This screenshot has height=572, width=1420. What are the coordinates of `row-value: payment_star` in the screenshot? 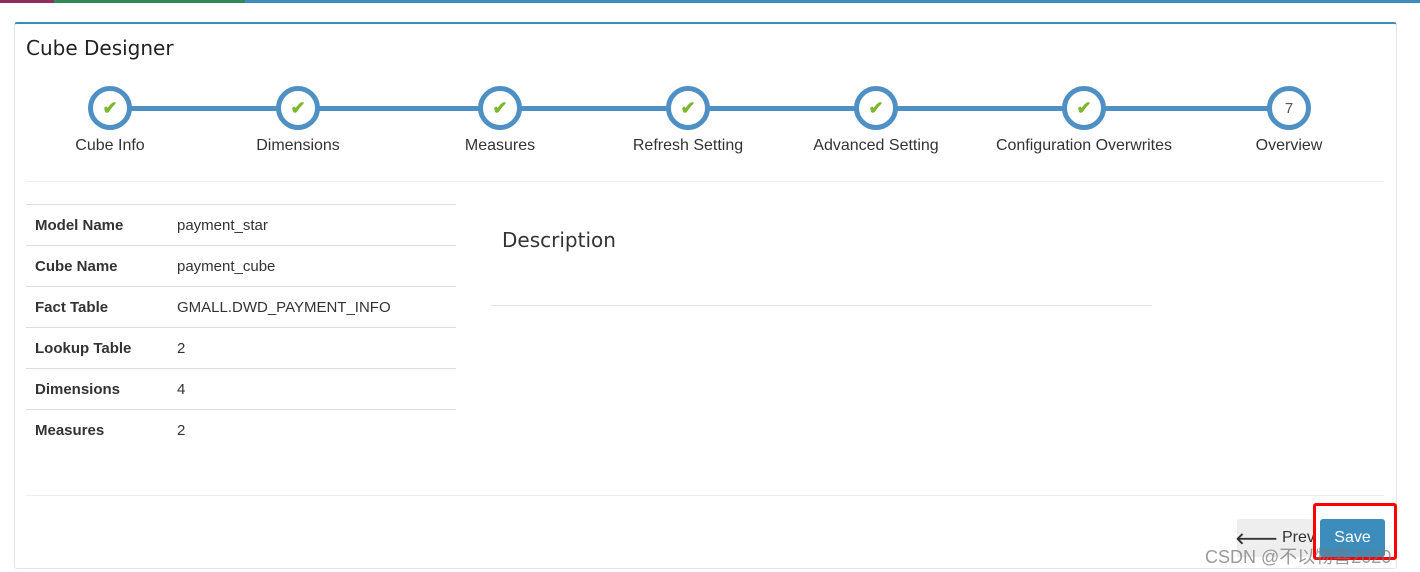 It's located at (312, 225).